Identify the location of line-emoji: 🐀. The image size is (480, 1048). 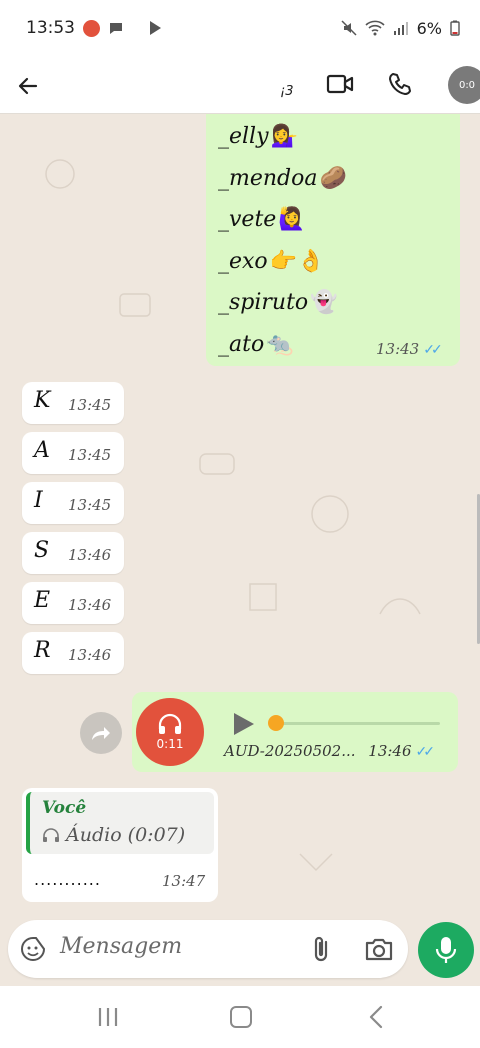
(280, 344).